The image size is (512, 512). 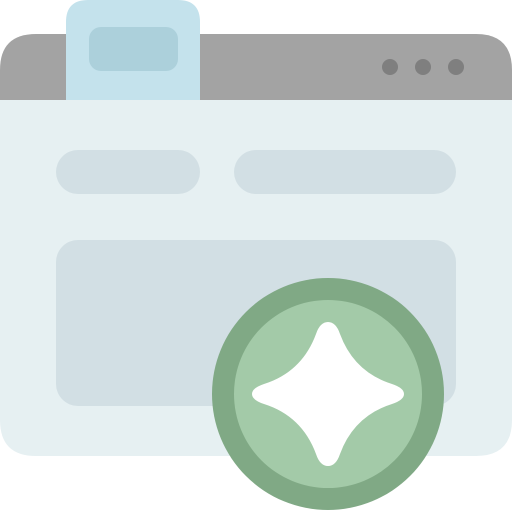 What do you see at coordinates (133, 49) in the screenshot?
I see `browser-tab-label` at bounding box center [133, 49].